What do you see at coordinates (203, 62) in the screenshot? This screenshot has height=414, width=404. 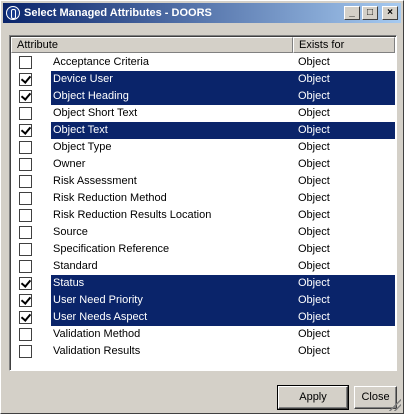 I see `list-item: Acceptance Criteria Object` at bounding box center [203, 62].